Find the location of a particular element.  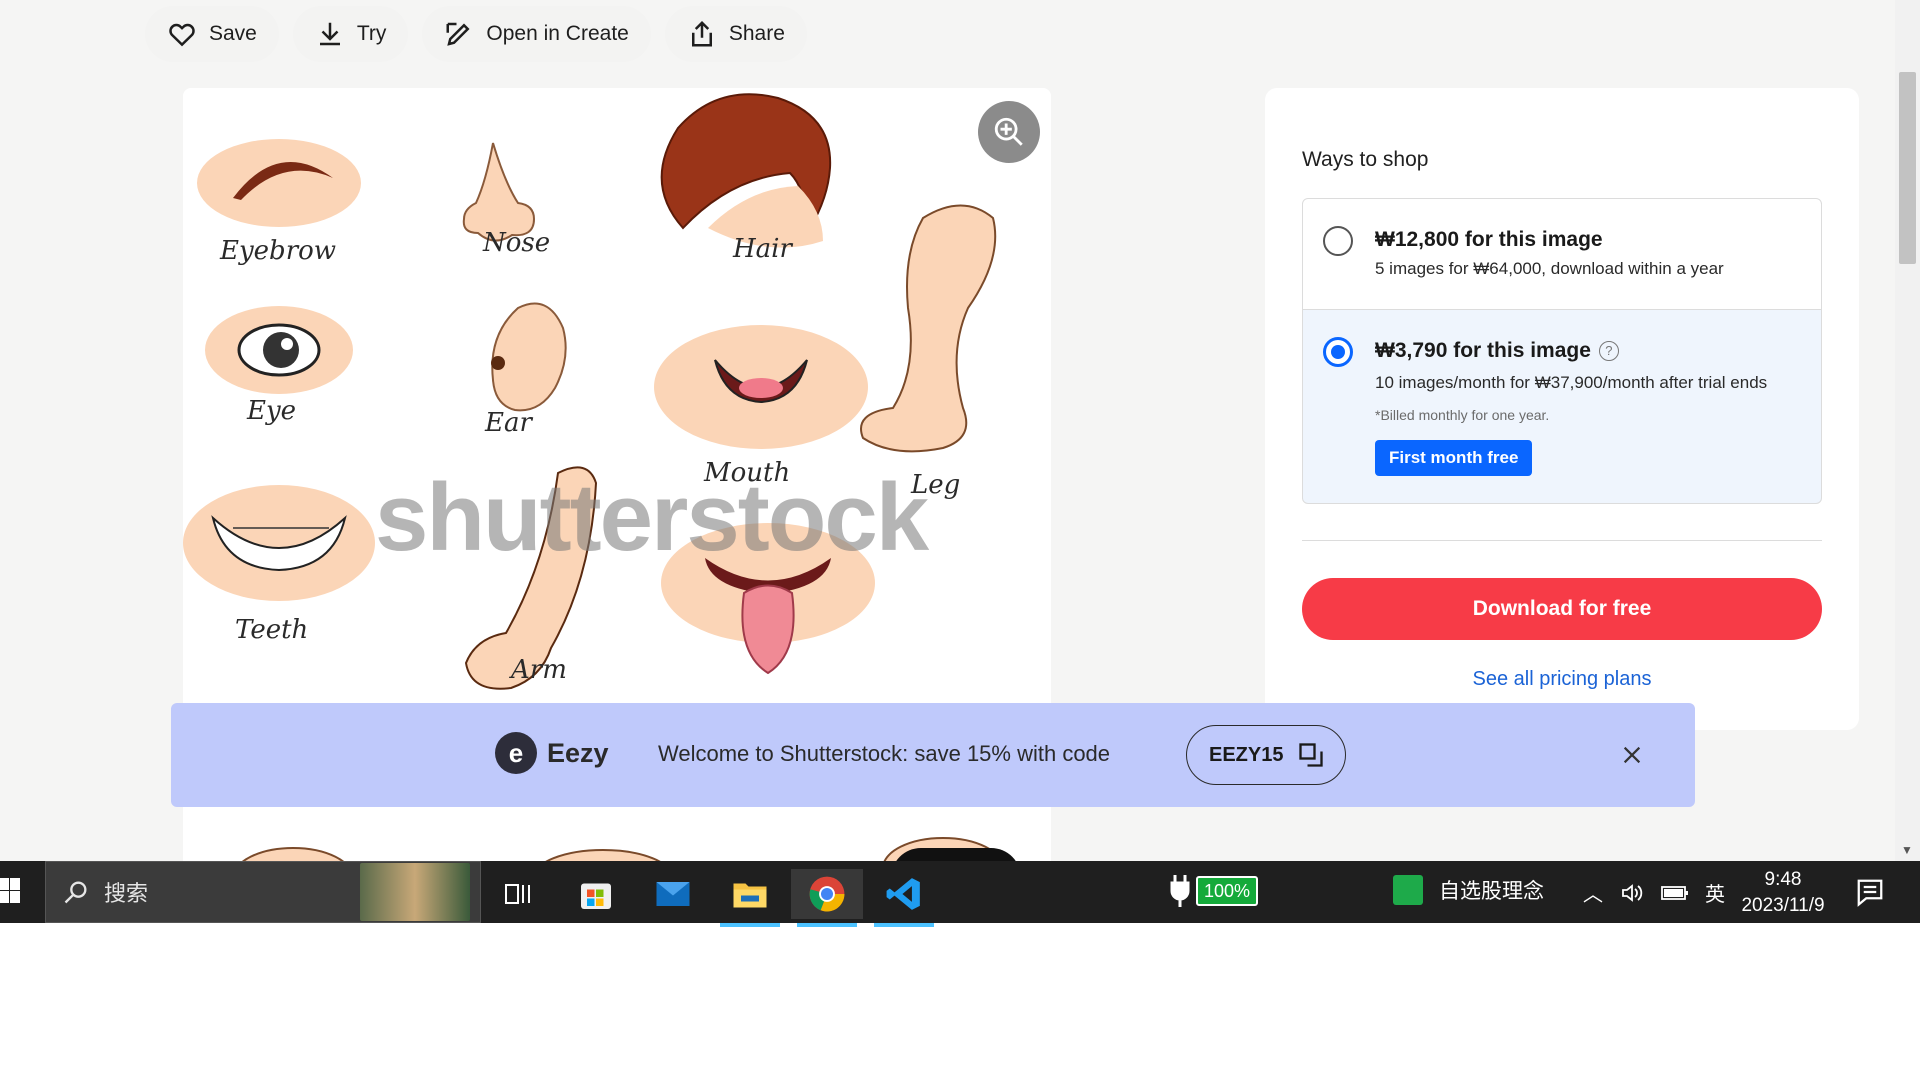

label-arm: Arm is located at coordinates (539, 670).